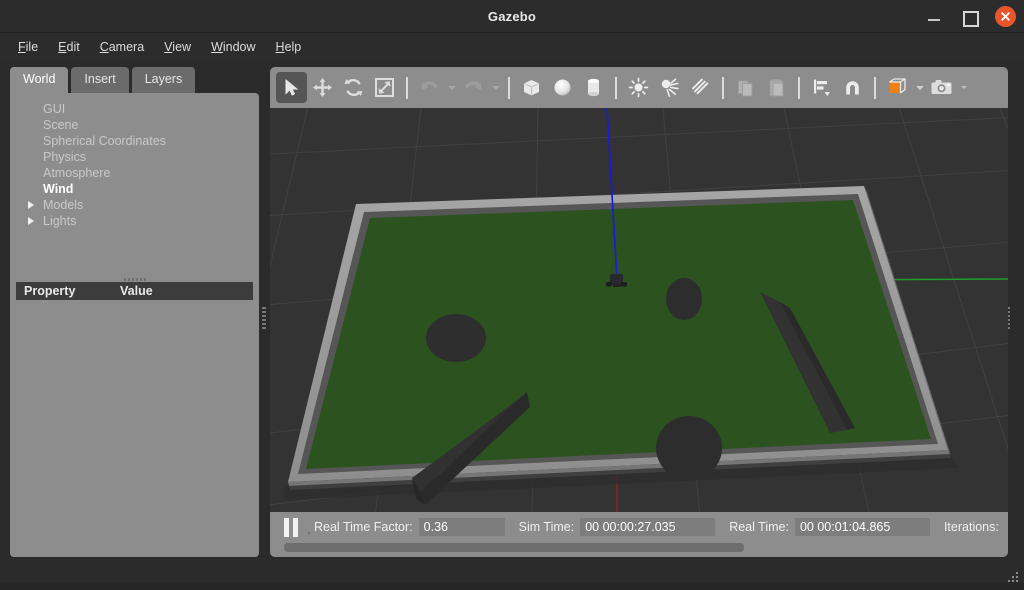  What do you see at coordinates (512, 586) in the screenshot?
I see `bottom-clipped-strip` at bounding box center [512, 586].